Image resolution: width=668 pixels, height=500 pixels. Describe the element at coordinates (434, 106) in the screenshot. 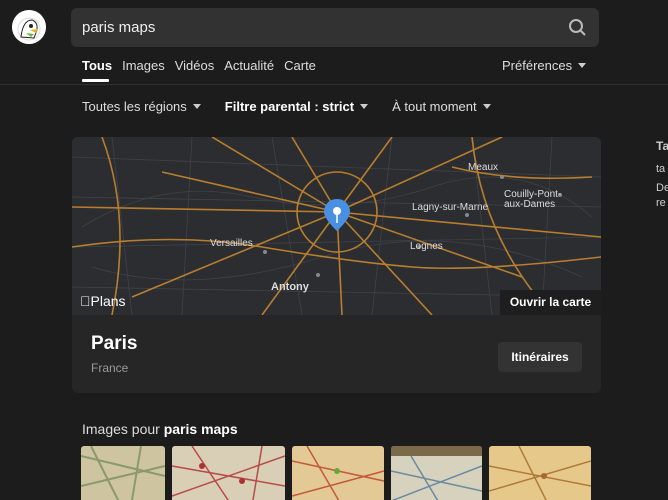

I see `time-filter-label: À tout moment` at that location.